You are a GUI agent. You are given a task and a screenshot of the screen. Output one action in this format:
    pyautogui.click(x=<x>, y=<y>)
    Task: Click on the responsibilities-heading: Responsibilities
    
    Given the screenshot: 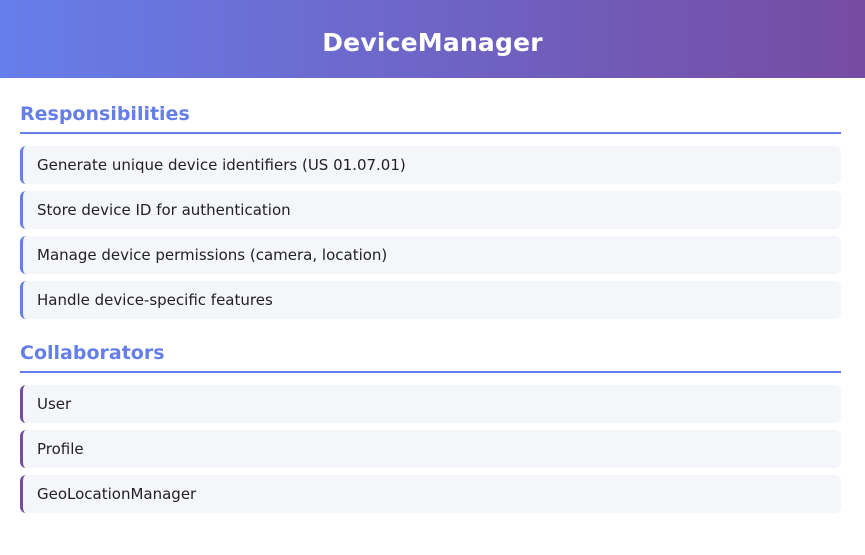 What is the action you would take?
    pyautogui.click(x=430, y=118)
    